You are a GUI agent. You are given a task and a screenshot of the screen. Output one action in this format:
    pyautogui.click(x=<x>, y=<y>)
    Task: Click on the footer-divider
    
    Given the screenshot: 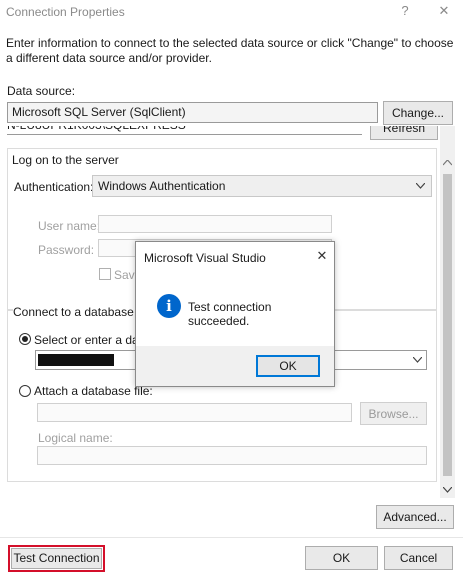 What is the action you would take?
    pyautogui.click(x=231, y=537)
    